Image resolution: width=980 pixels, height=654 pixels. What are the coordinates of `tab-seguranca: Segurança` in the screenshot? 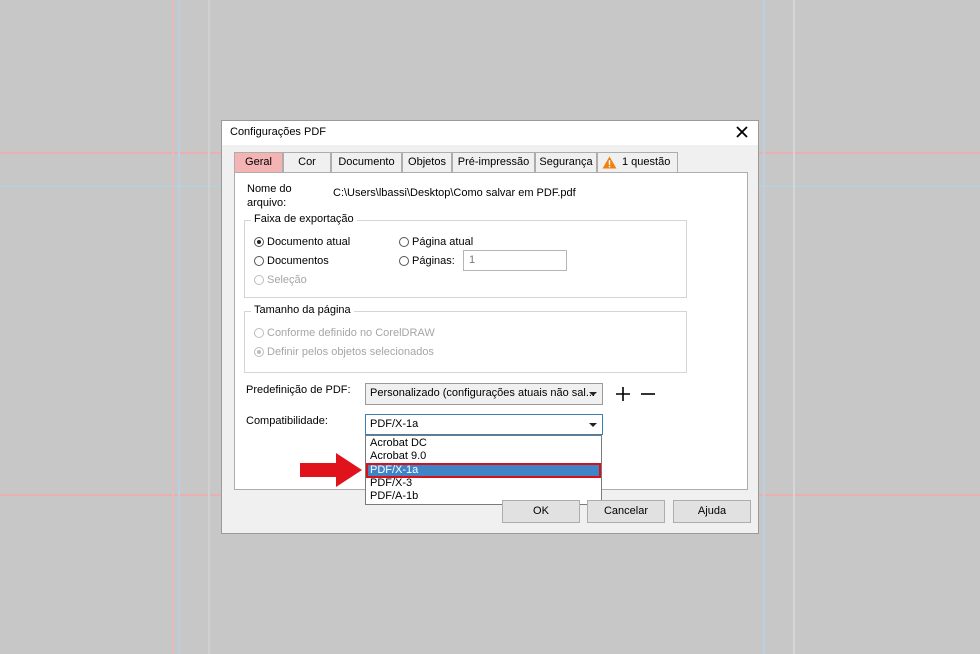 It's located at (566, 162).